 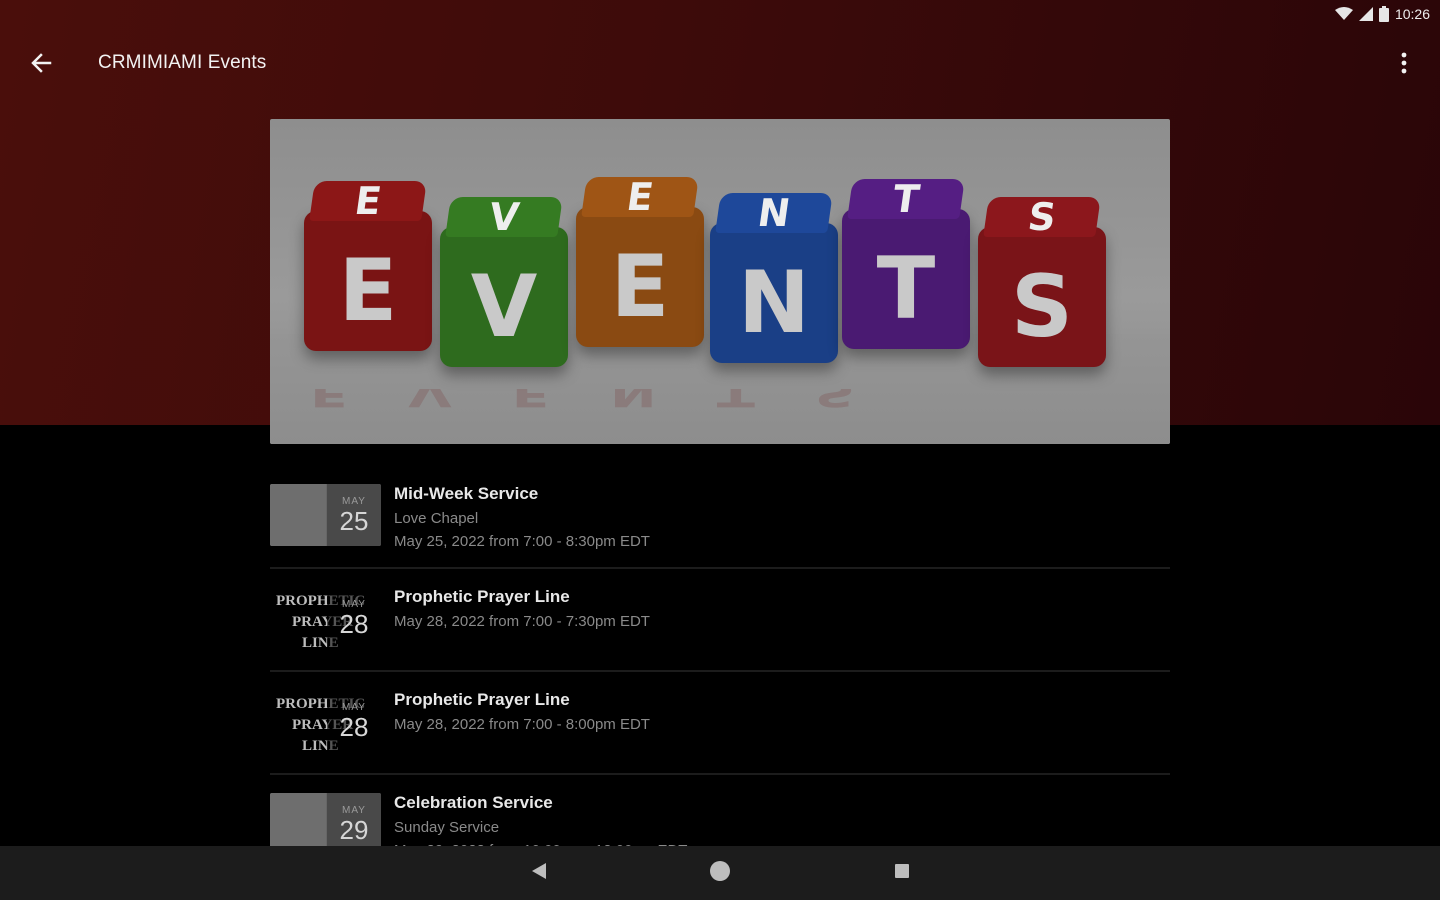 I want to click on banner-reflection: EVENTS, so click(x=613, y=401).